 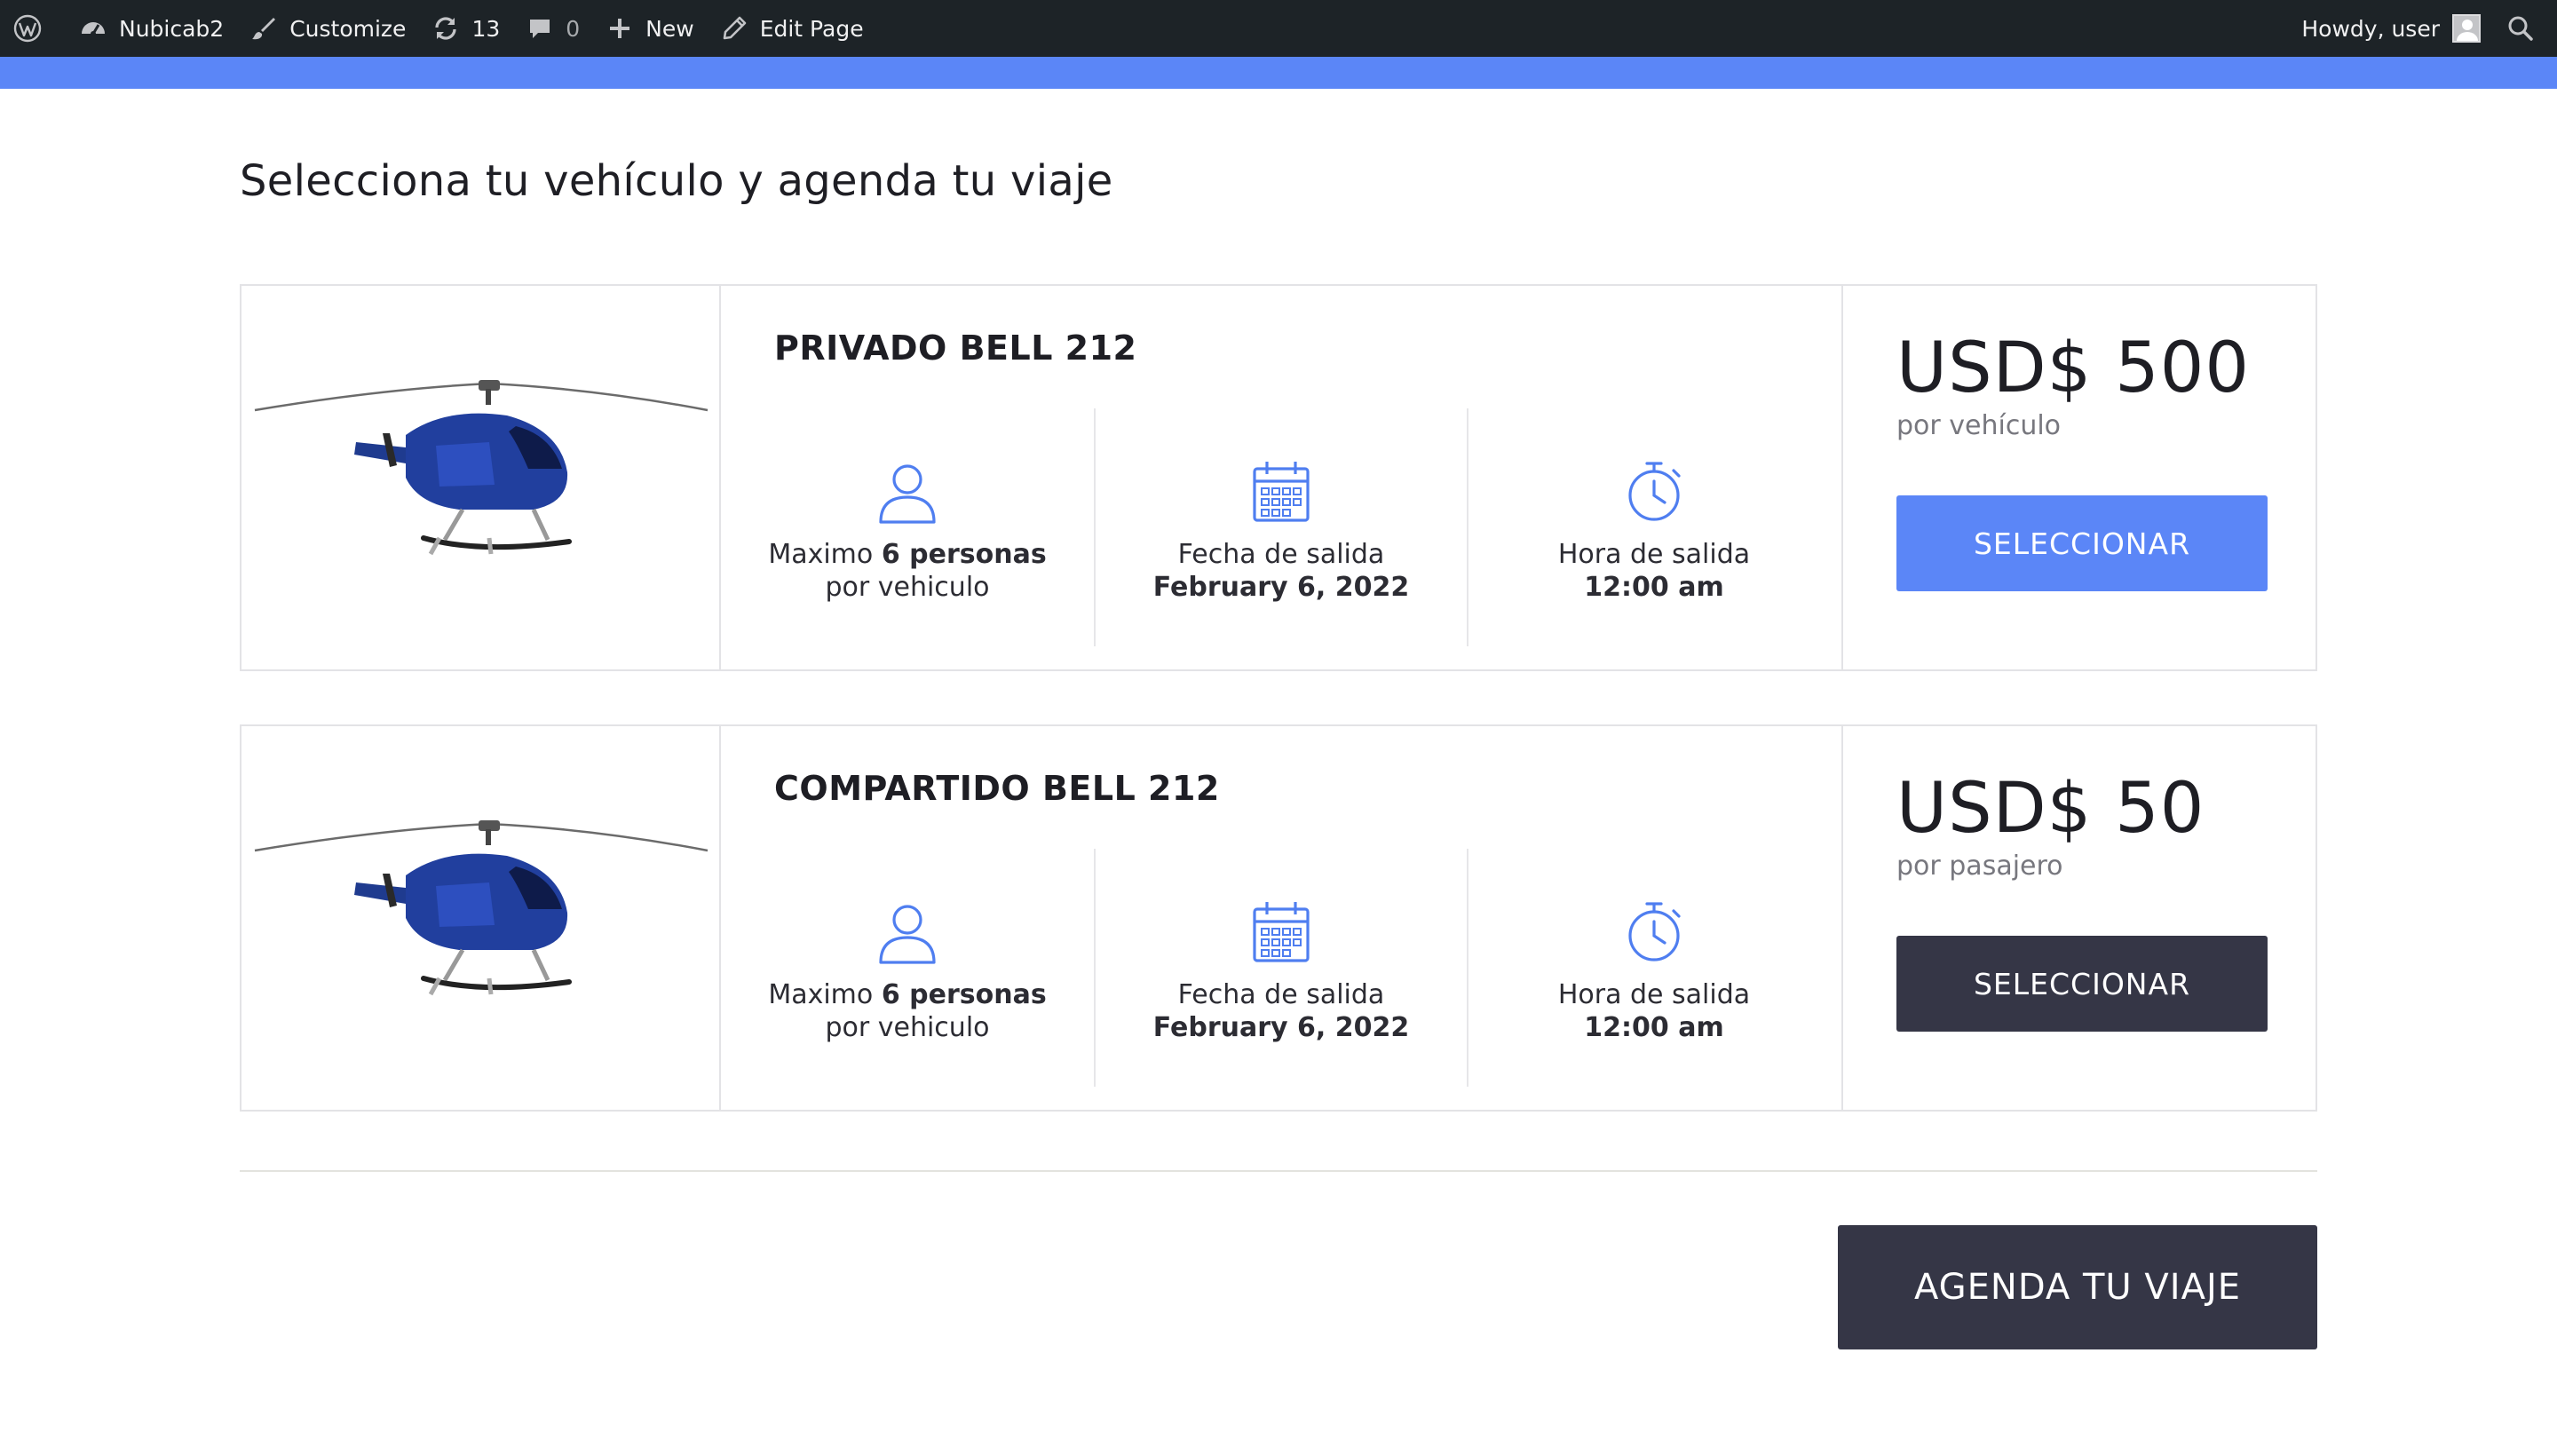 I want to click on site-name-link: Nubicab2, so click(x=151, y=28).